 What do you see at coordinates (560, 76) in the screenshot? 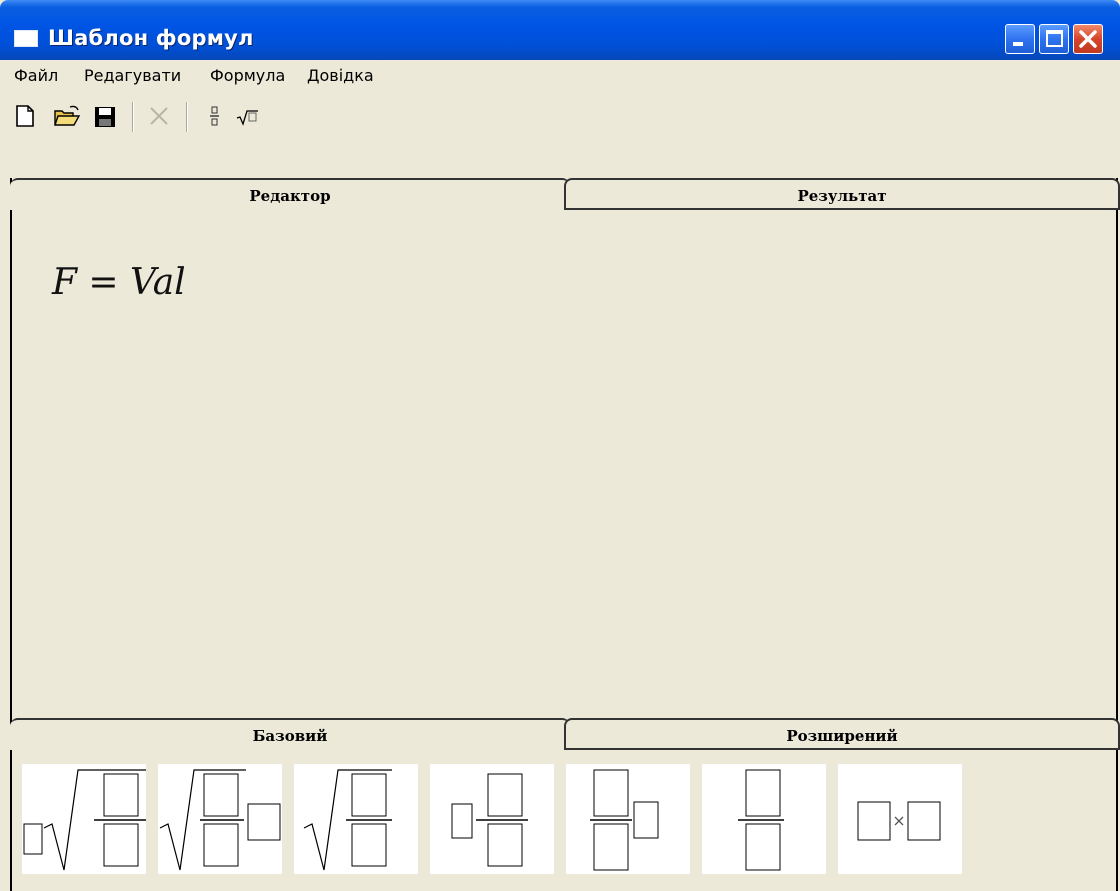
I see `menu-bar: Файл Редагувати Формула Довідка` at bounding box center [560, 76].